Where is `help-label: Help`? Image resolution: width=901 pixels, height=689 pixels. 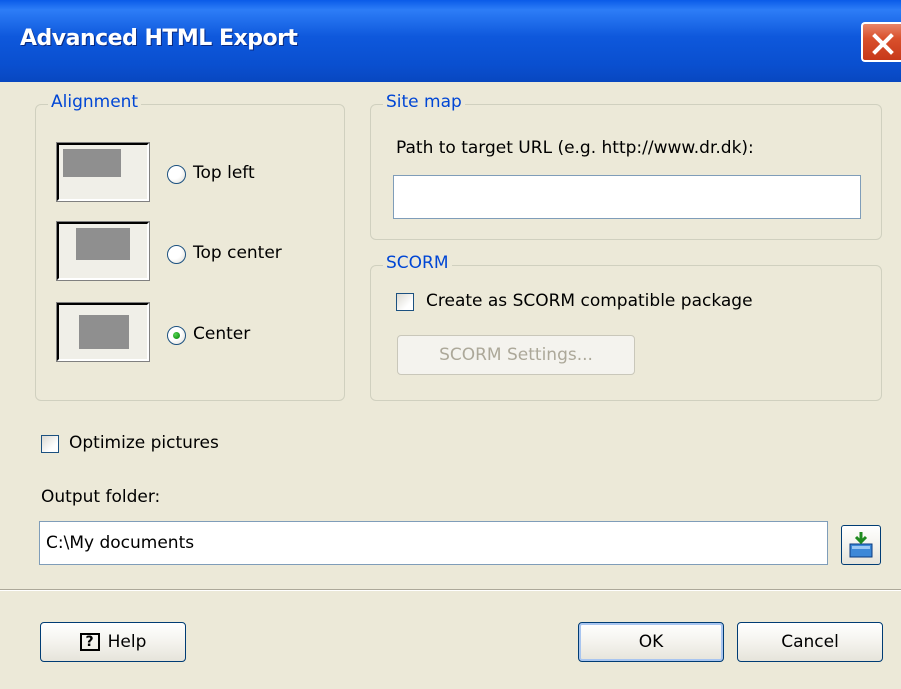 help-label: Help is located at coordinates (127, 642).